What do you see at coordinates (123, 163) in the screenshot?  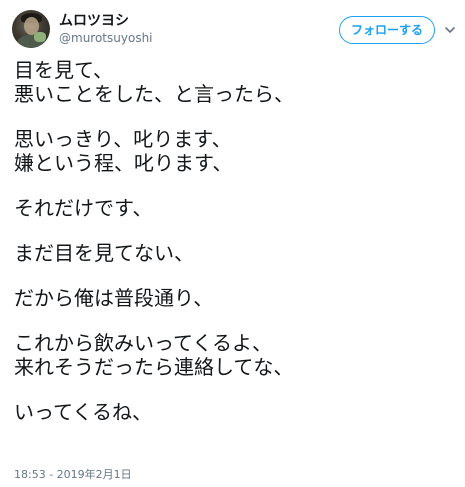 I see `tweet-line: 嫌という程、叱ります、` at bounding box center [123, 163].